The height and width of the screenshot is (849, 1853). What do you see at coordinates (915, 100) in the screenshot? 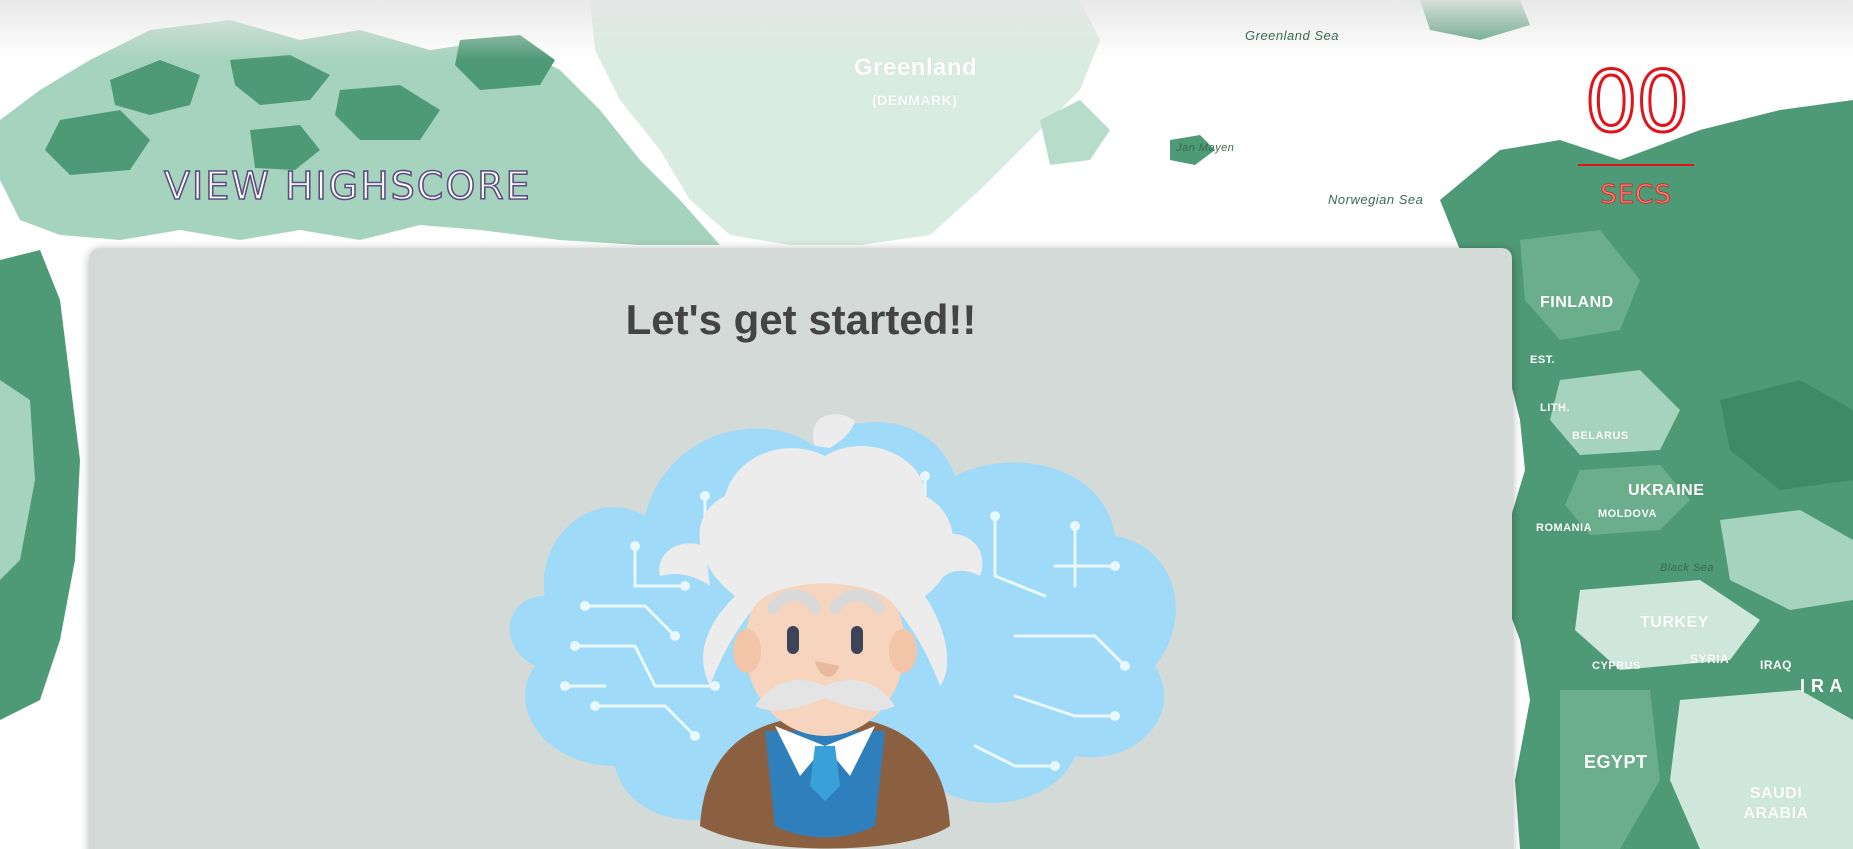
I see `map-label-denmark: (DENMARK)` at bounding box center [915, 100].